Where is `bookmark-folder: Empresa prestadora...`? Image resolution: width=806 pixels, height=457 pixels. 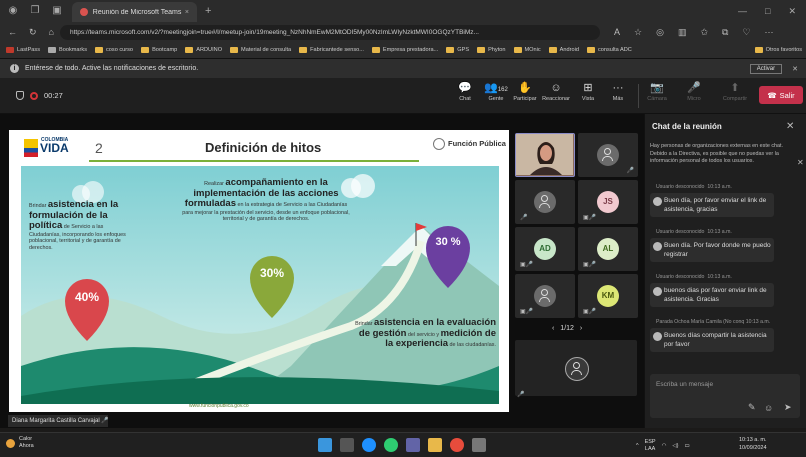 bookmark-folder: Empresa prestadora... is located at coordinates (404, 50).